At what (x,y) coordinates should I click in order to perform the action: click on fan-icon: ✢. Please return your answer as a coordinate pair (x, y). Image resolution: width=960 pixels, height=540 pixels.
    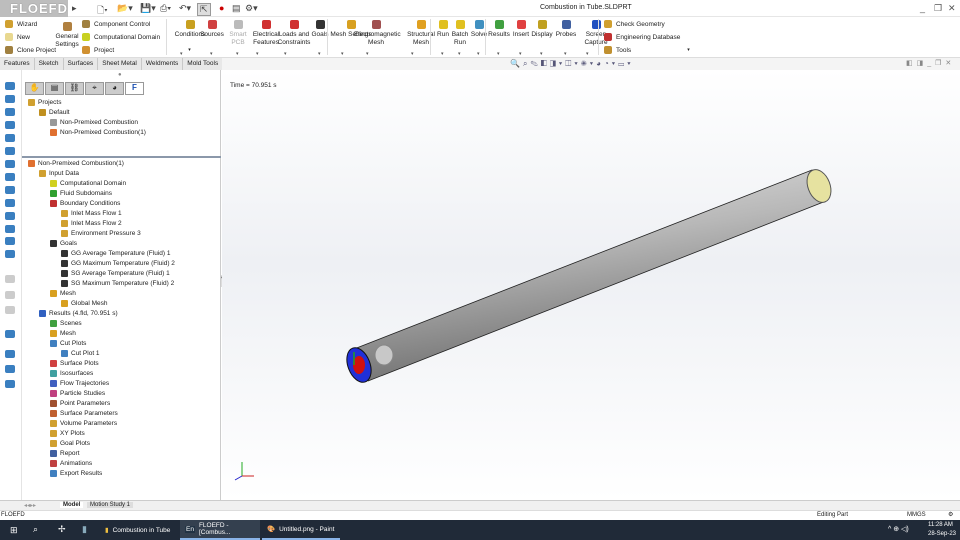
    Looking at the image, I should click on (62, 529).